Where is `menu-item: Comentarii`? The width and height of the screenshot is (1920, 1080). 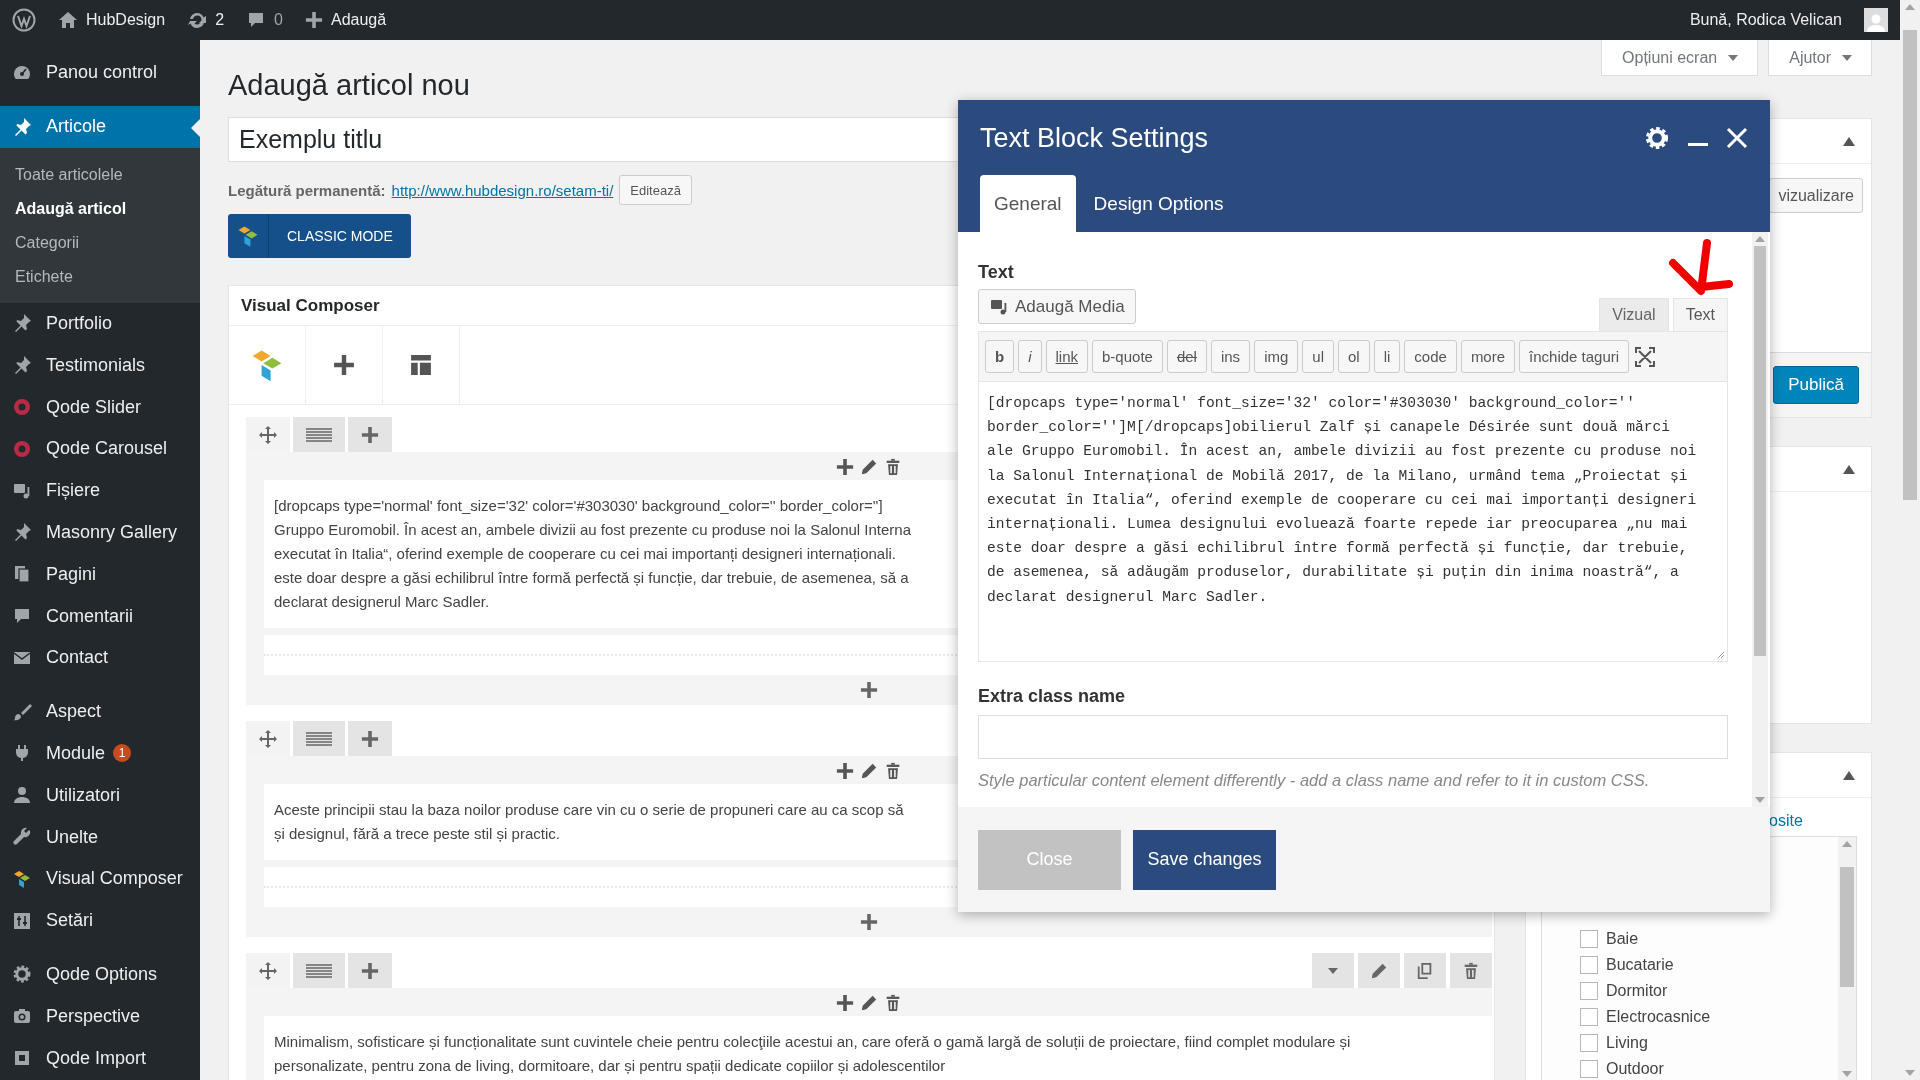
menu-item: Comentarii is located at coordinates (100, 616).